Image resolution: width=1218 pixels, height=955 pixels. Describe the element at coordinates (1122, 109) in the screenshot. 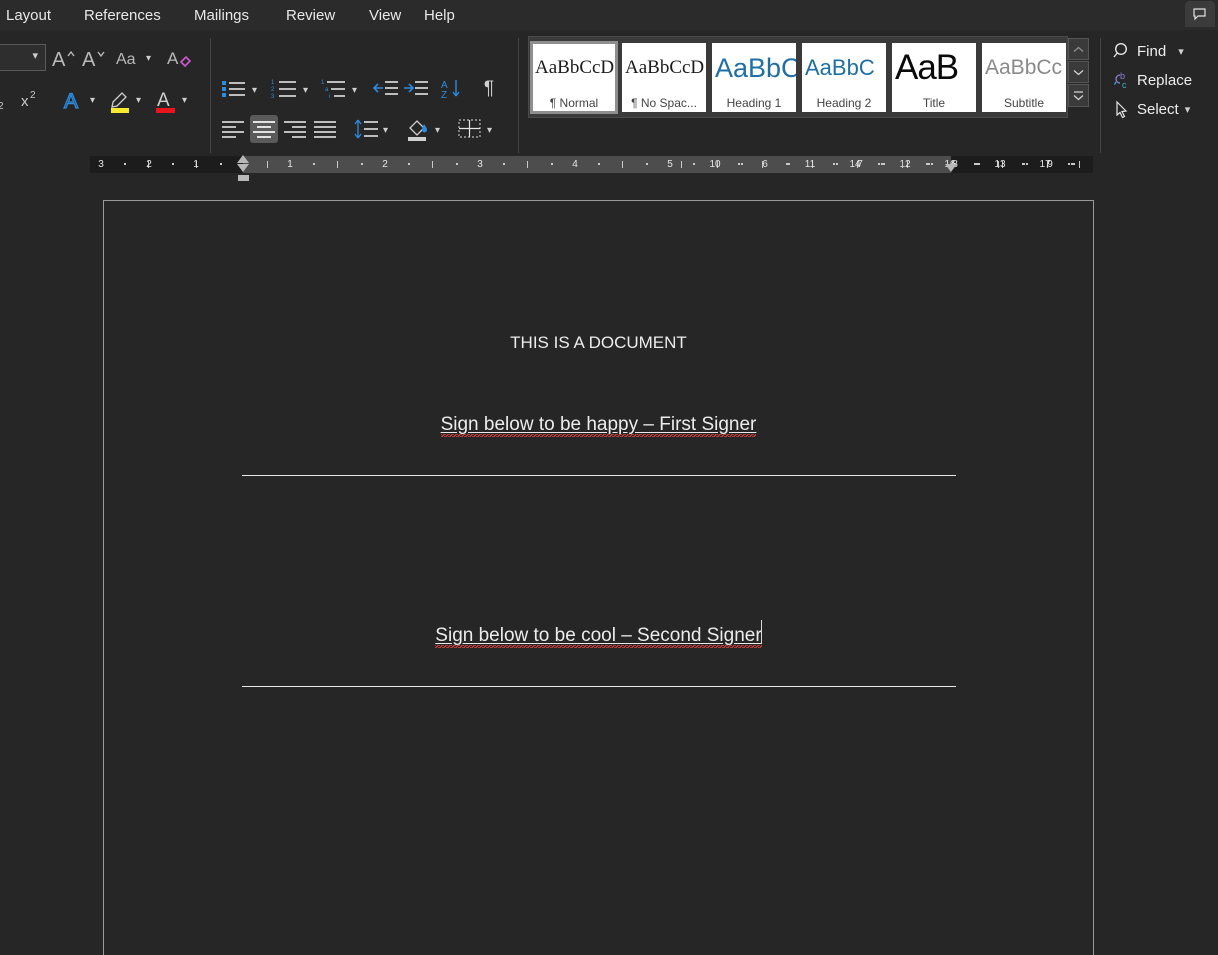

I see `cursor-arrow-icon` at that location.